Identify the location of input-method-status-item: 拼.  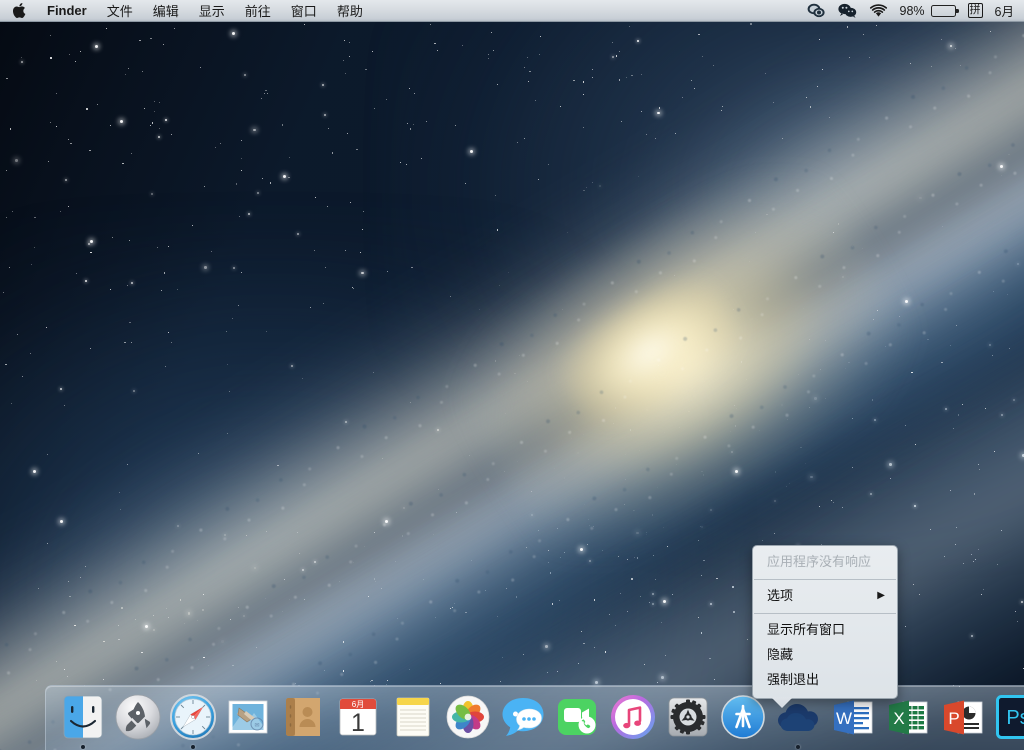
(975, 10).